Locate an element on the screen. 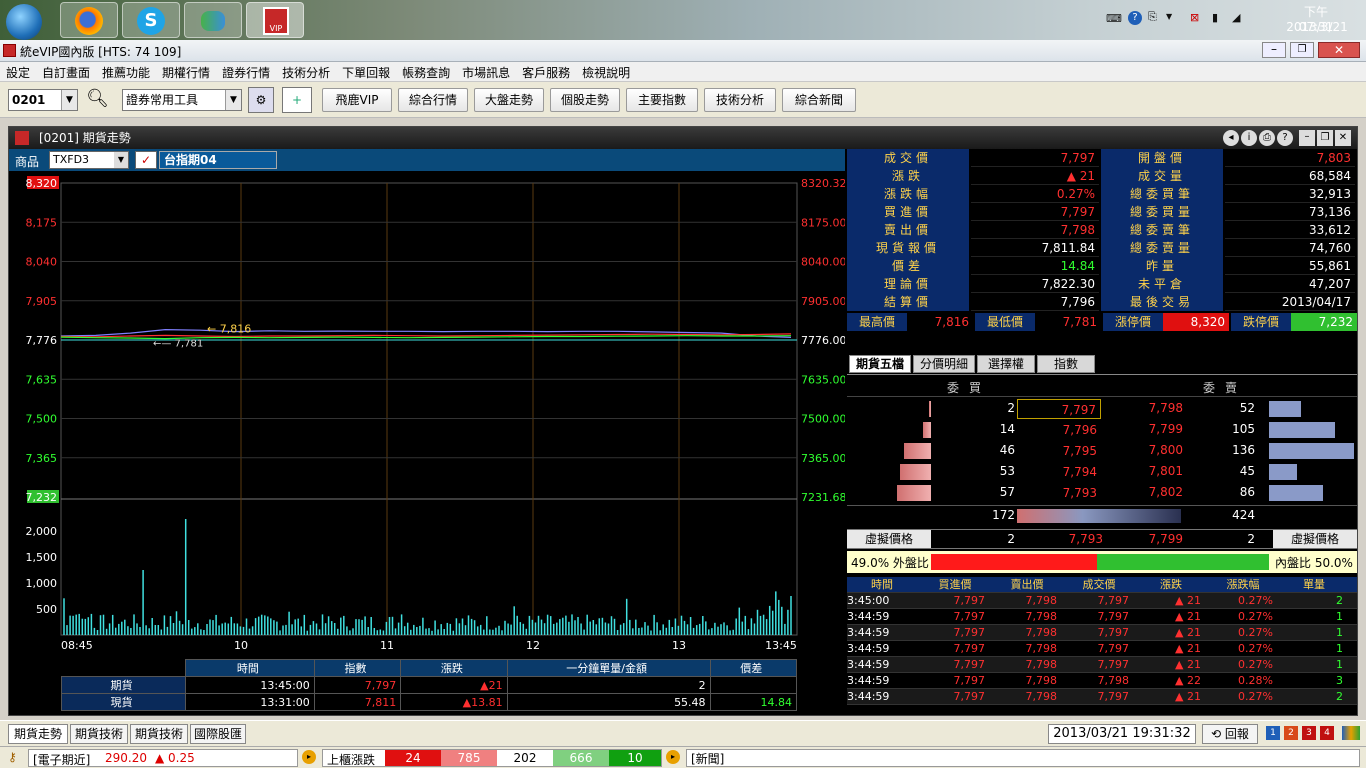  summary-change: ▲13.81 is located at coordinates (454, 702).